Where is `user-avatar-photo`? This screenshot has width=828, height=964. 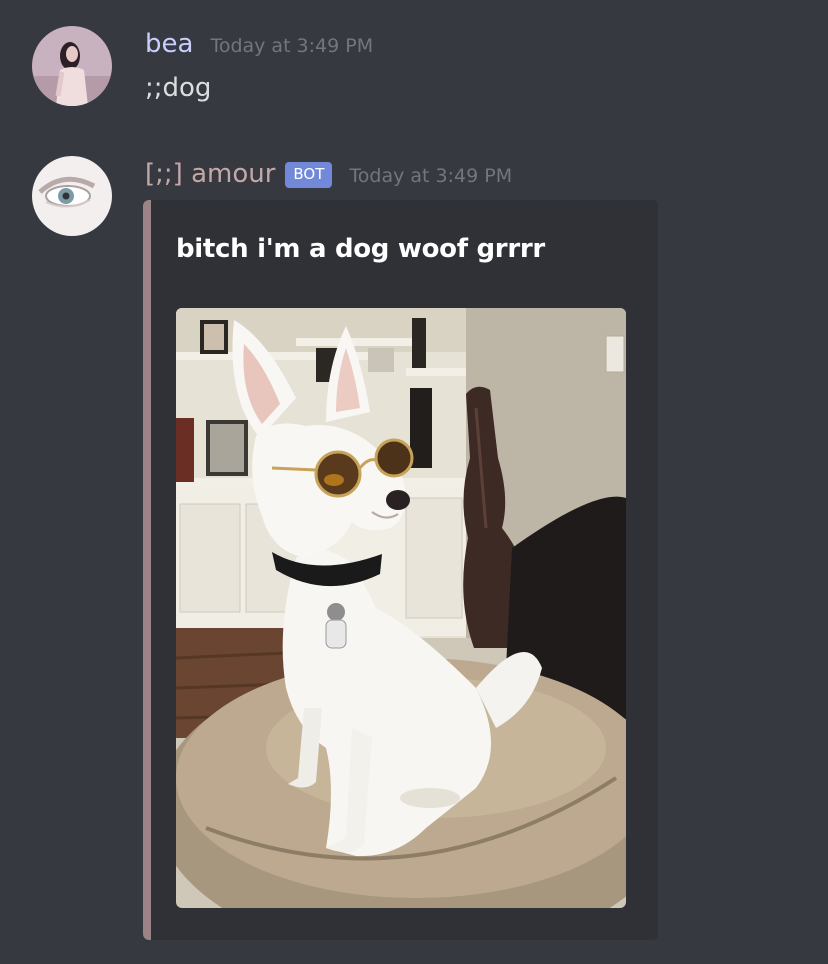 user-avatar-photo is located at coordinates (72, 66).